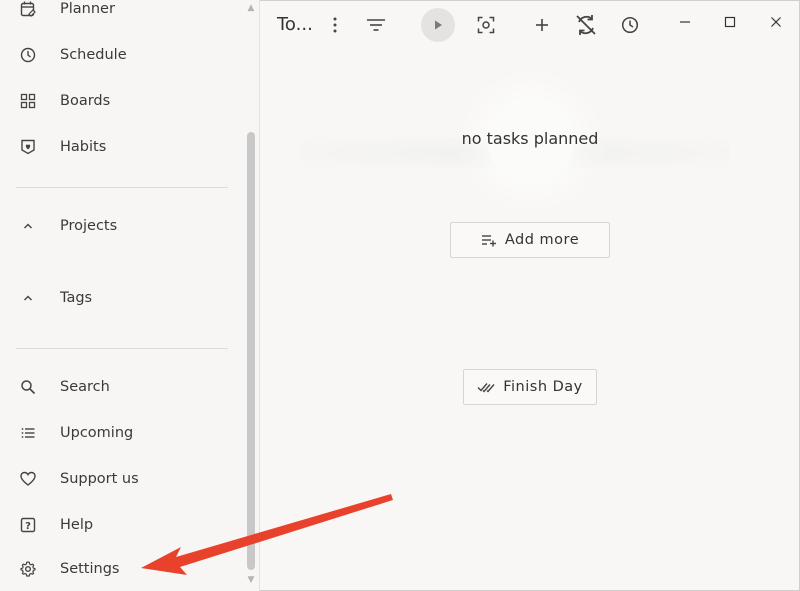 The height and width of the screenshot is (591, 800). What do you see at coordinates (28, 433) in the screenshot?
I see `list-icon` at bounding box center [28, 433].